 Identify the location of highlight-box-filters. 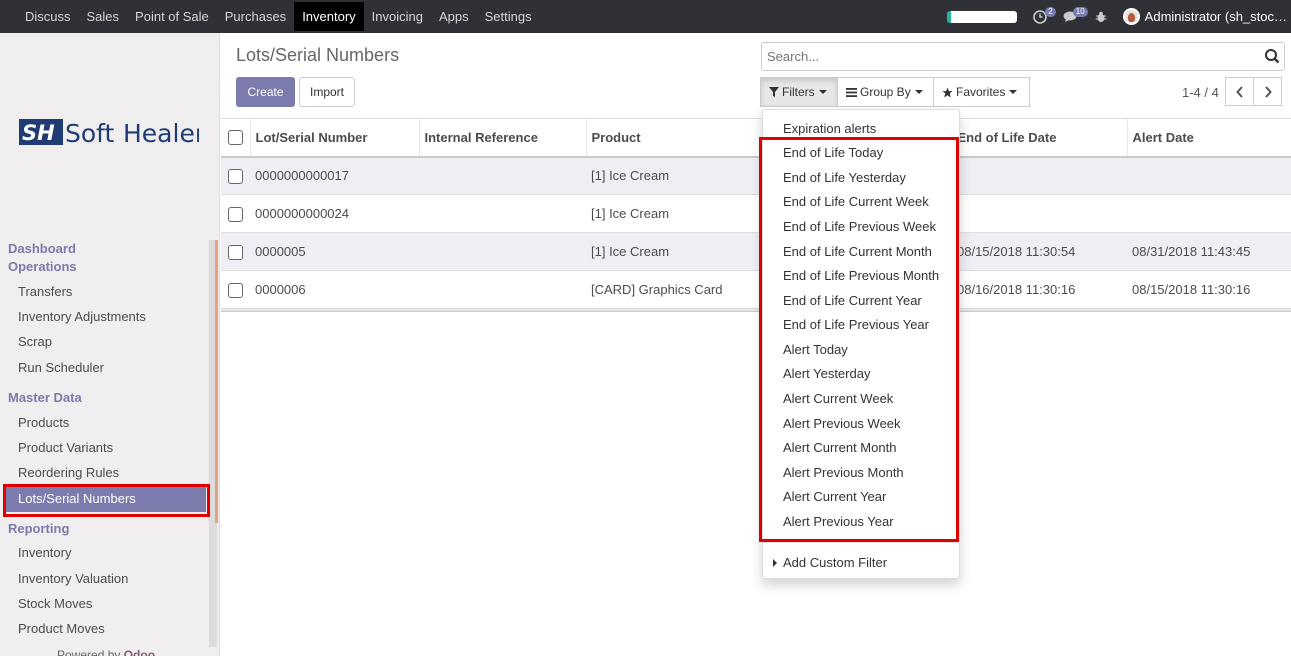
(859, 339).